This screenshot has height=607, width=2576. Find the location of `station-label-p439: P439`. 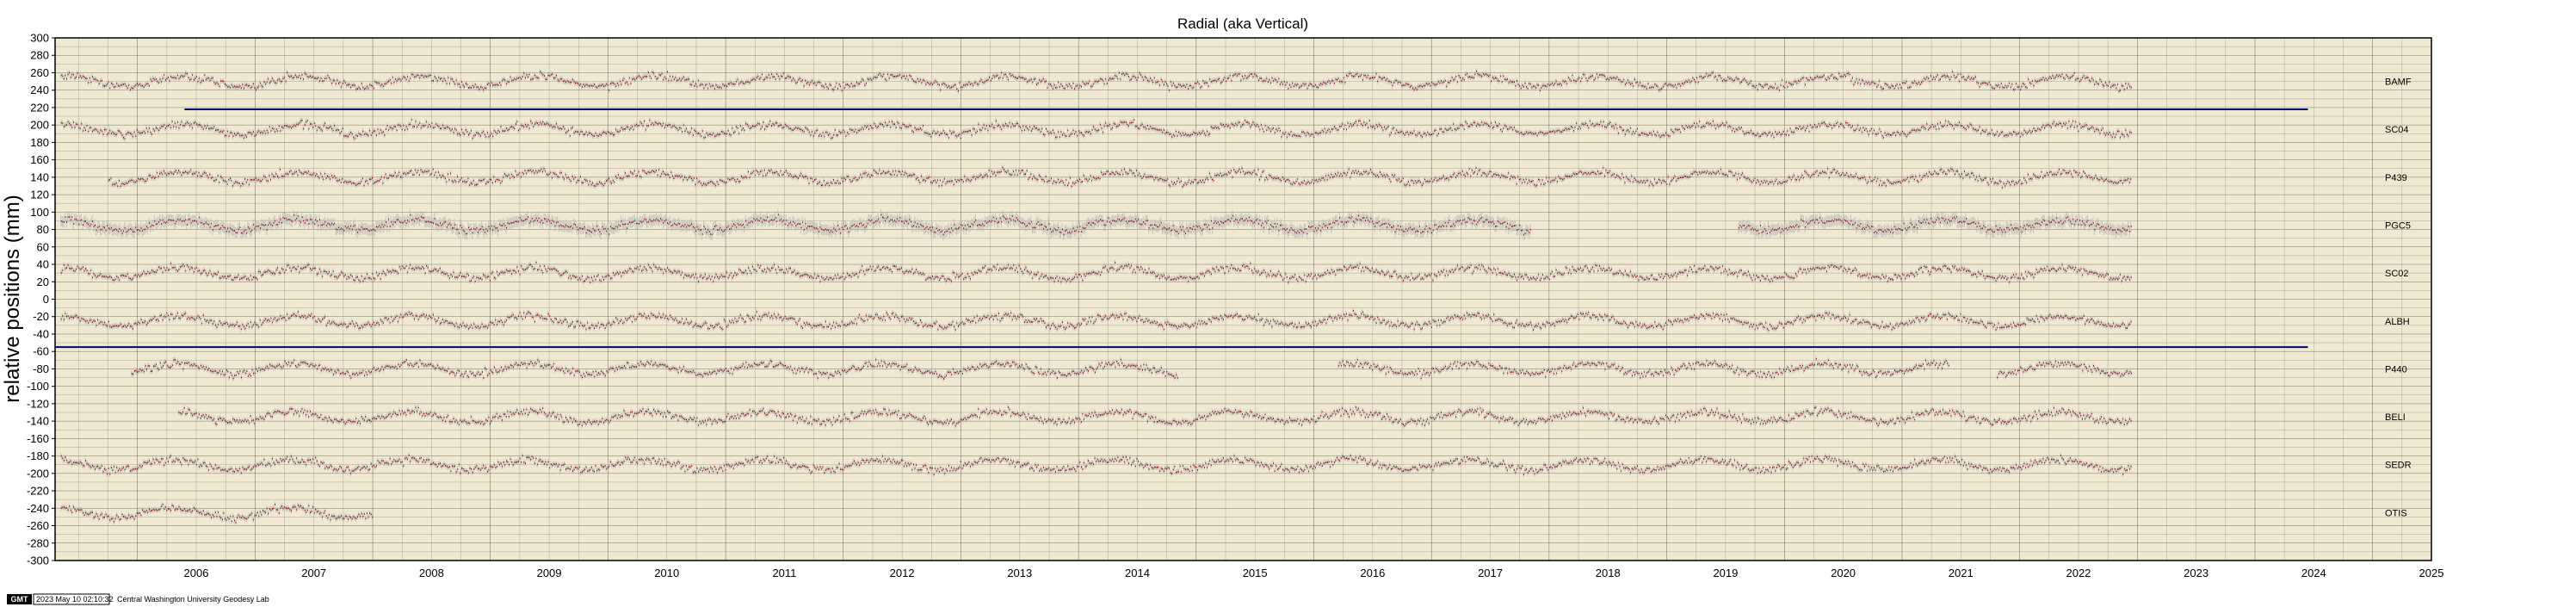

station-label-p439: P439 is located at coordinates (2396, 178).